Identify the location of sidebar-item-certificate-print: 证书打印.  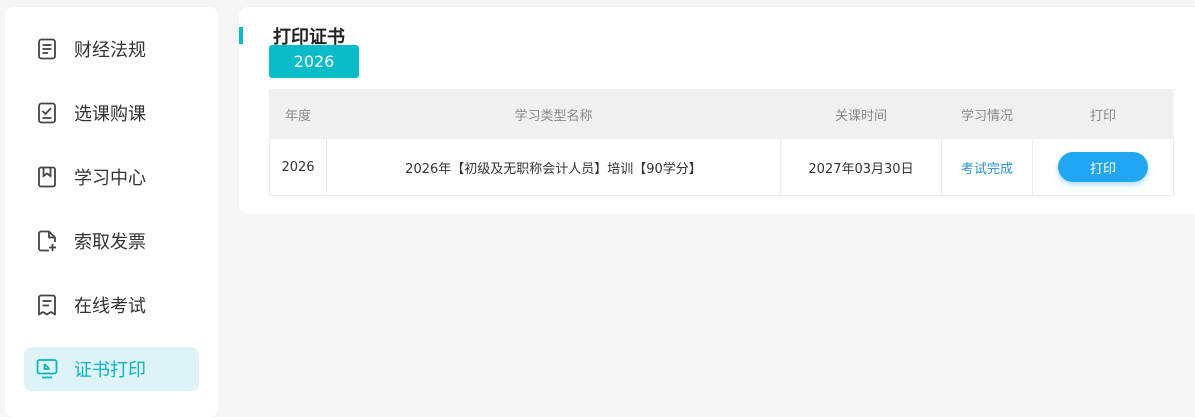
(111, 369).